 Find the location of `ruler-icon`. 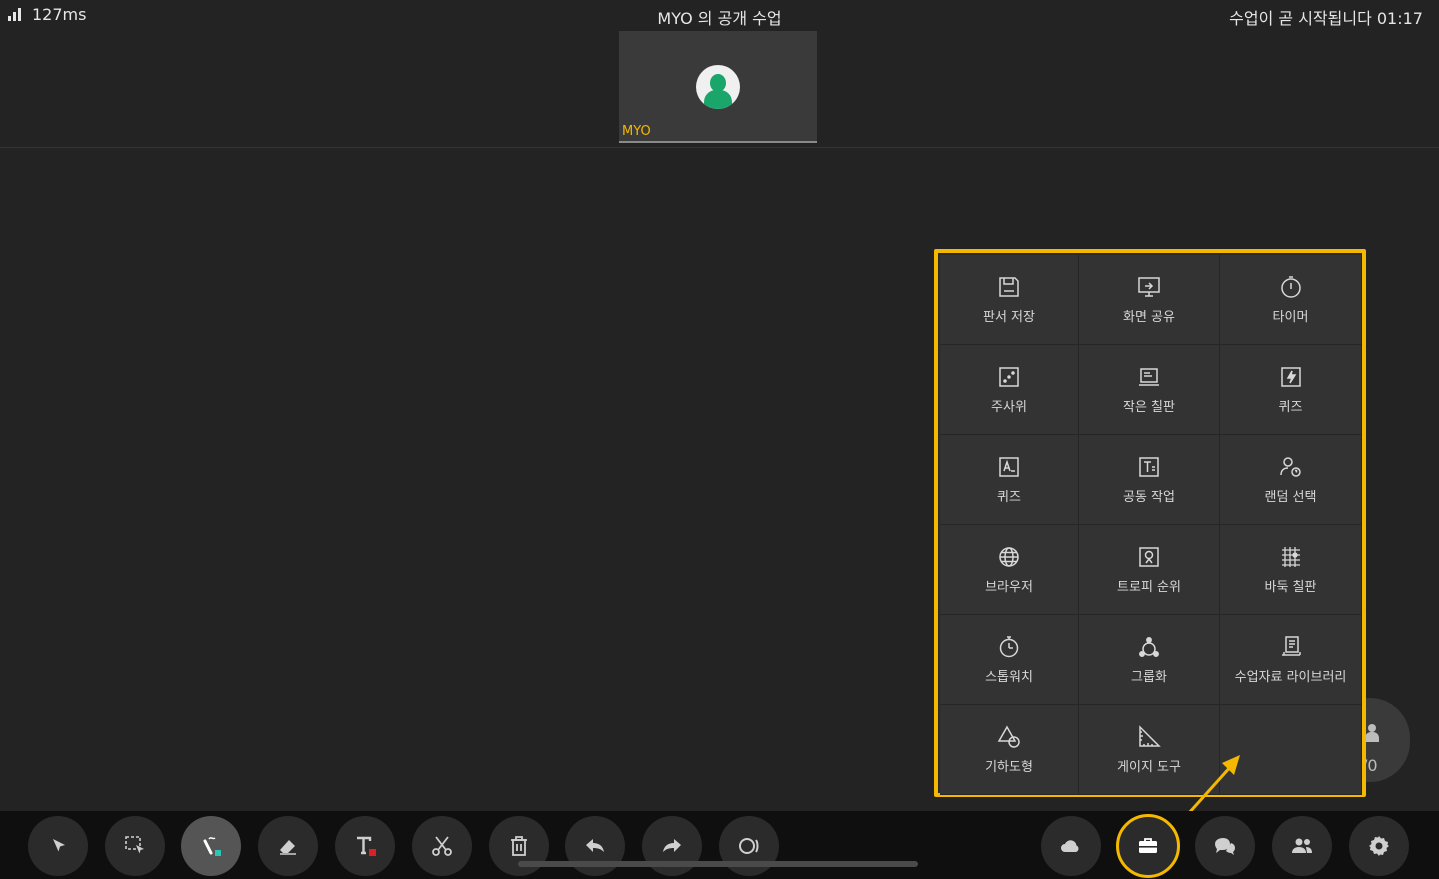

ruler-icon is located at coordinates (1149, 737).